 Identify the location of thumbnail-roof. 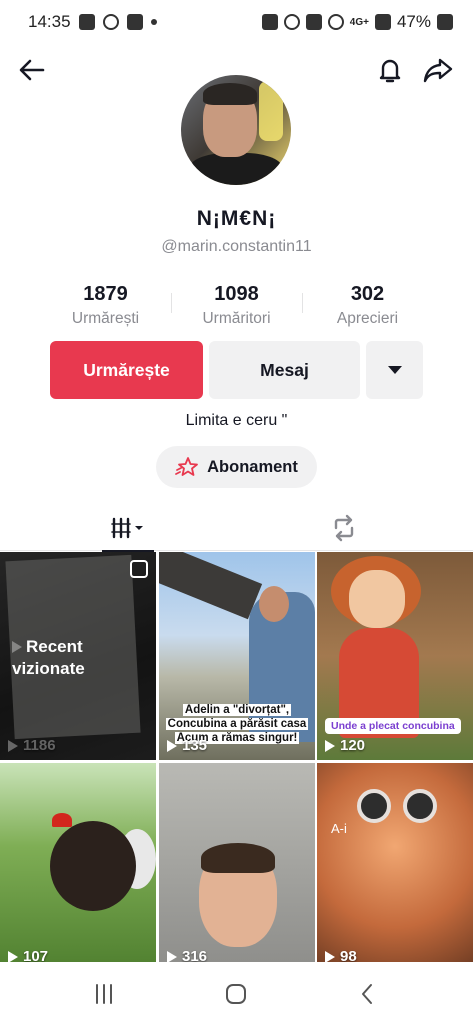
(211, 586).